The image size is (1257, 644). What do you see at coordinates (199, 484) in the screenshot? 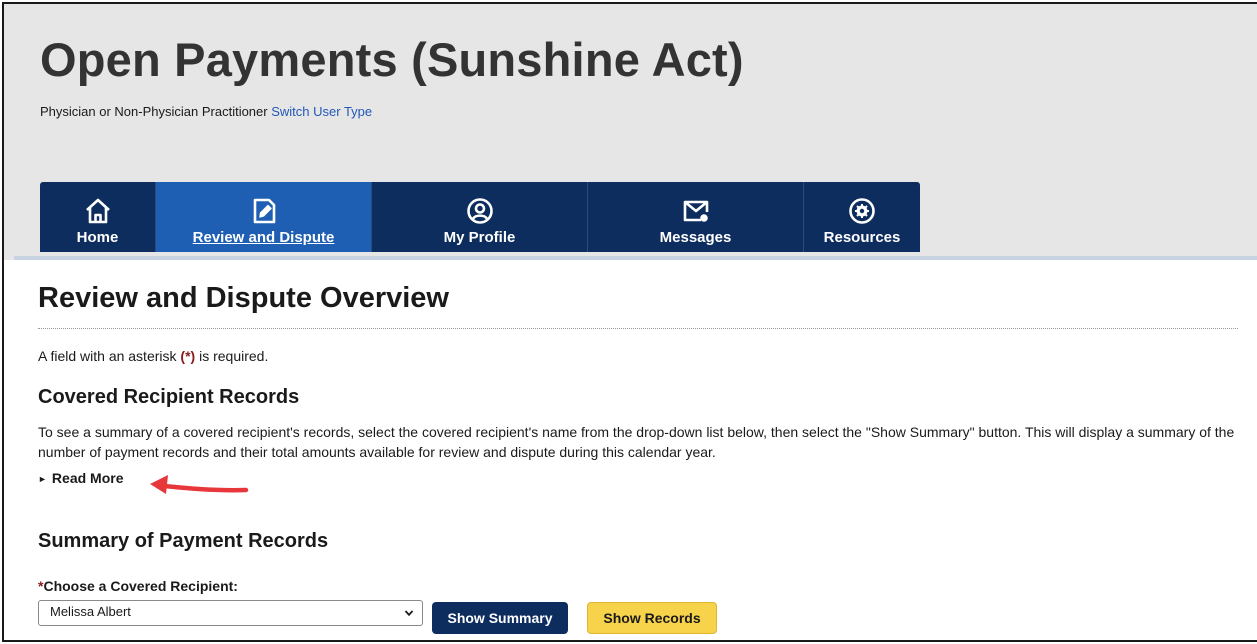
I see `annotation-arrow-icon` at bounding box center [199, 484].